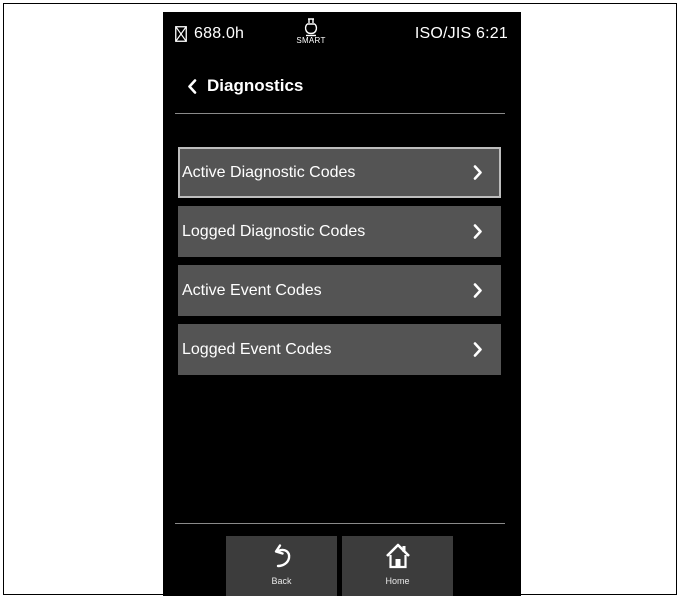 The height and width of the screenshot is (599, 682). I want to click on status-bar: 688.0h SMART ISO/JIS 6:21, so click(342, 35).